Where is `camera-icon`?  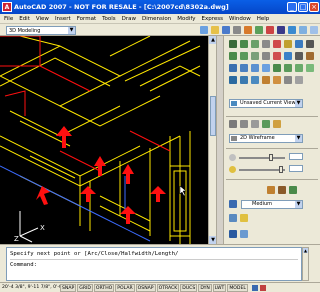 camera-icon is located at coordinates (288, 80).